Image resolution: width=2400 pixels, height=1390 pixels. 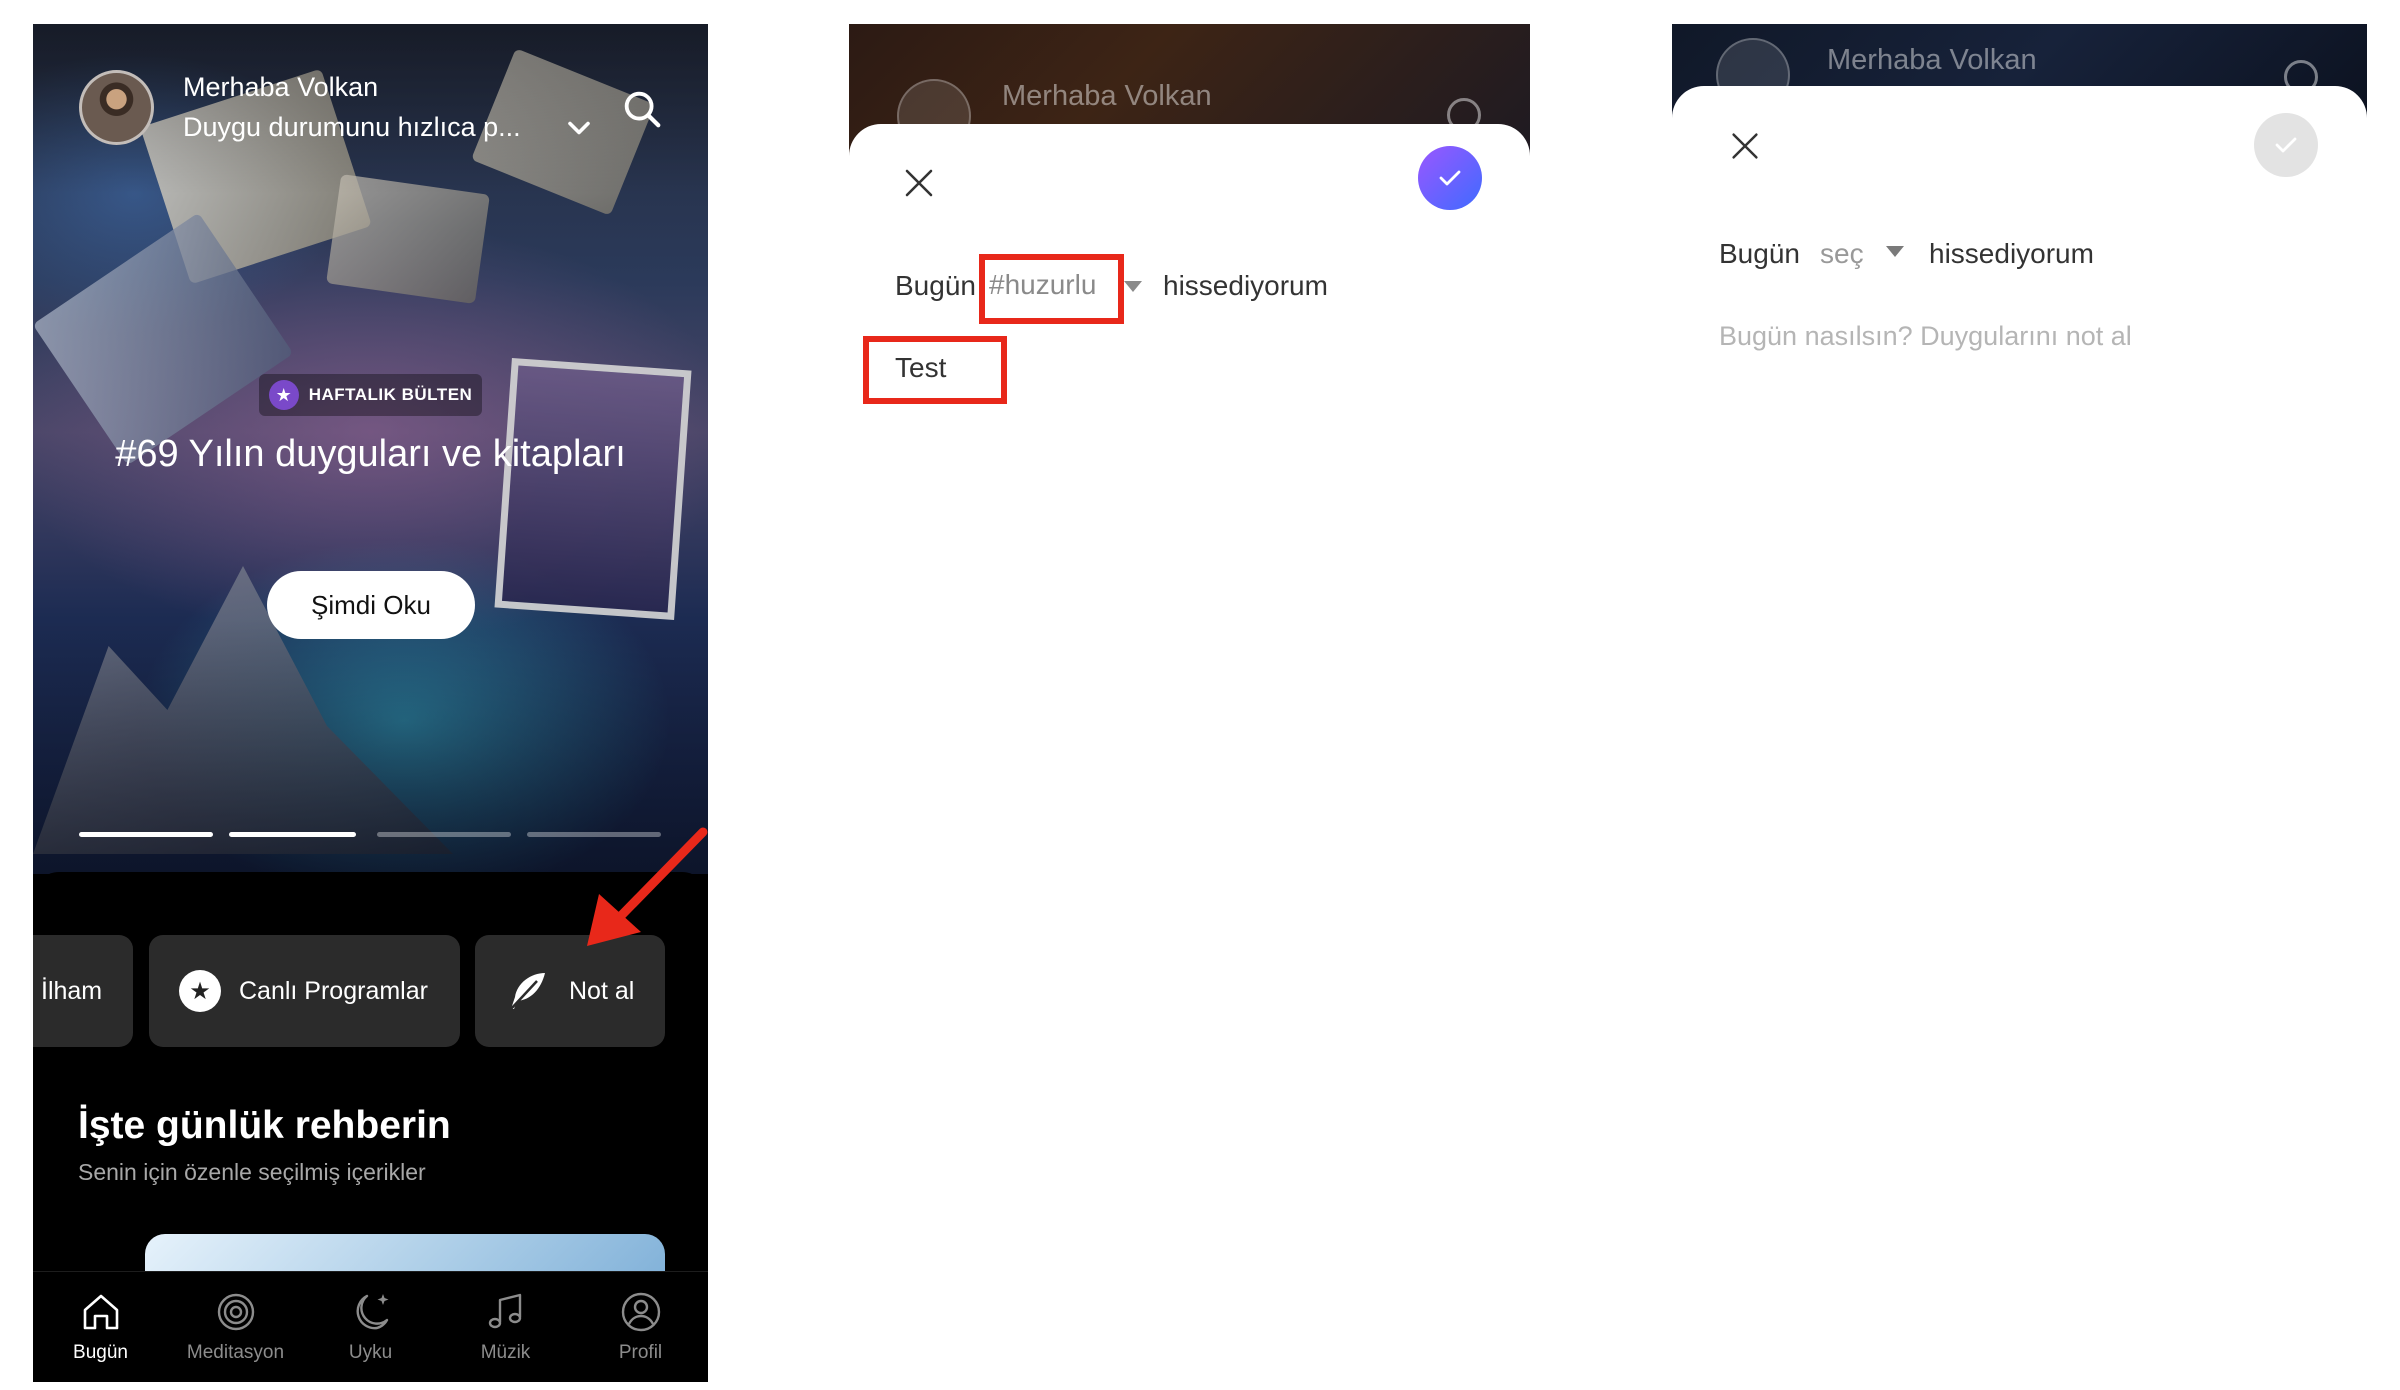 I want to click on tab-muzik: Müzik, so click(x=505, y=1327).